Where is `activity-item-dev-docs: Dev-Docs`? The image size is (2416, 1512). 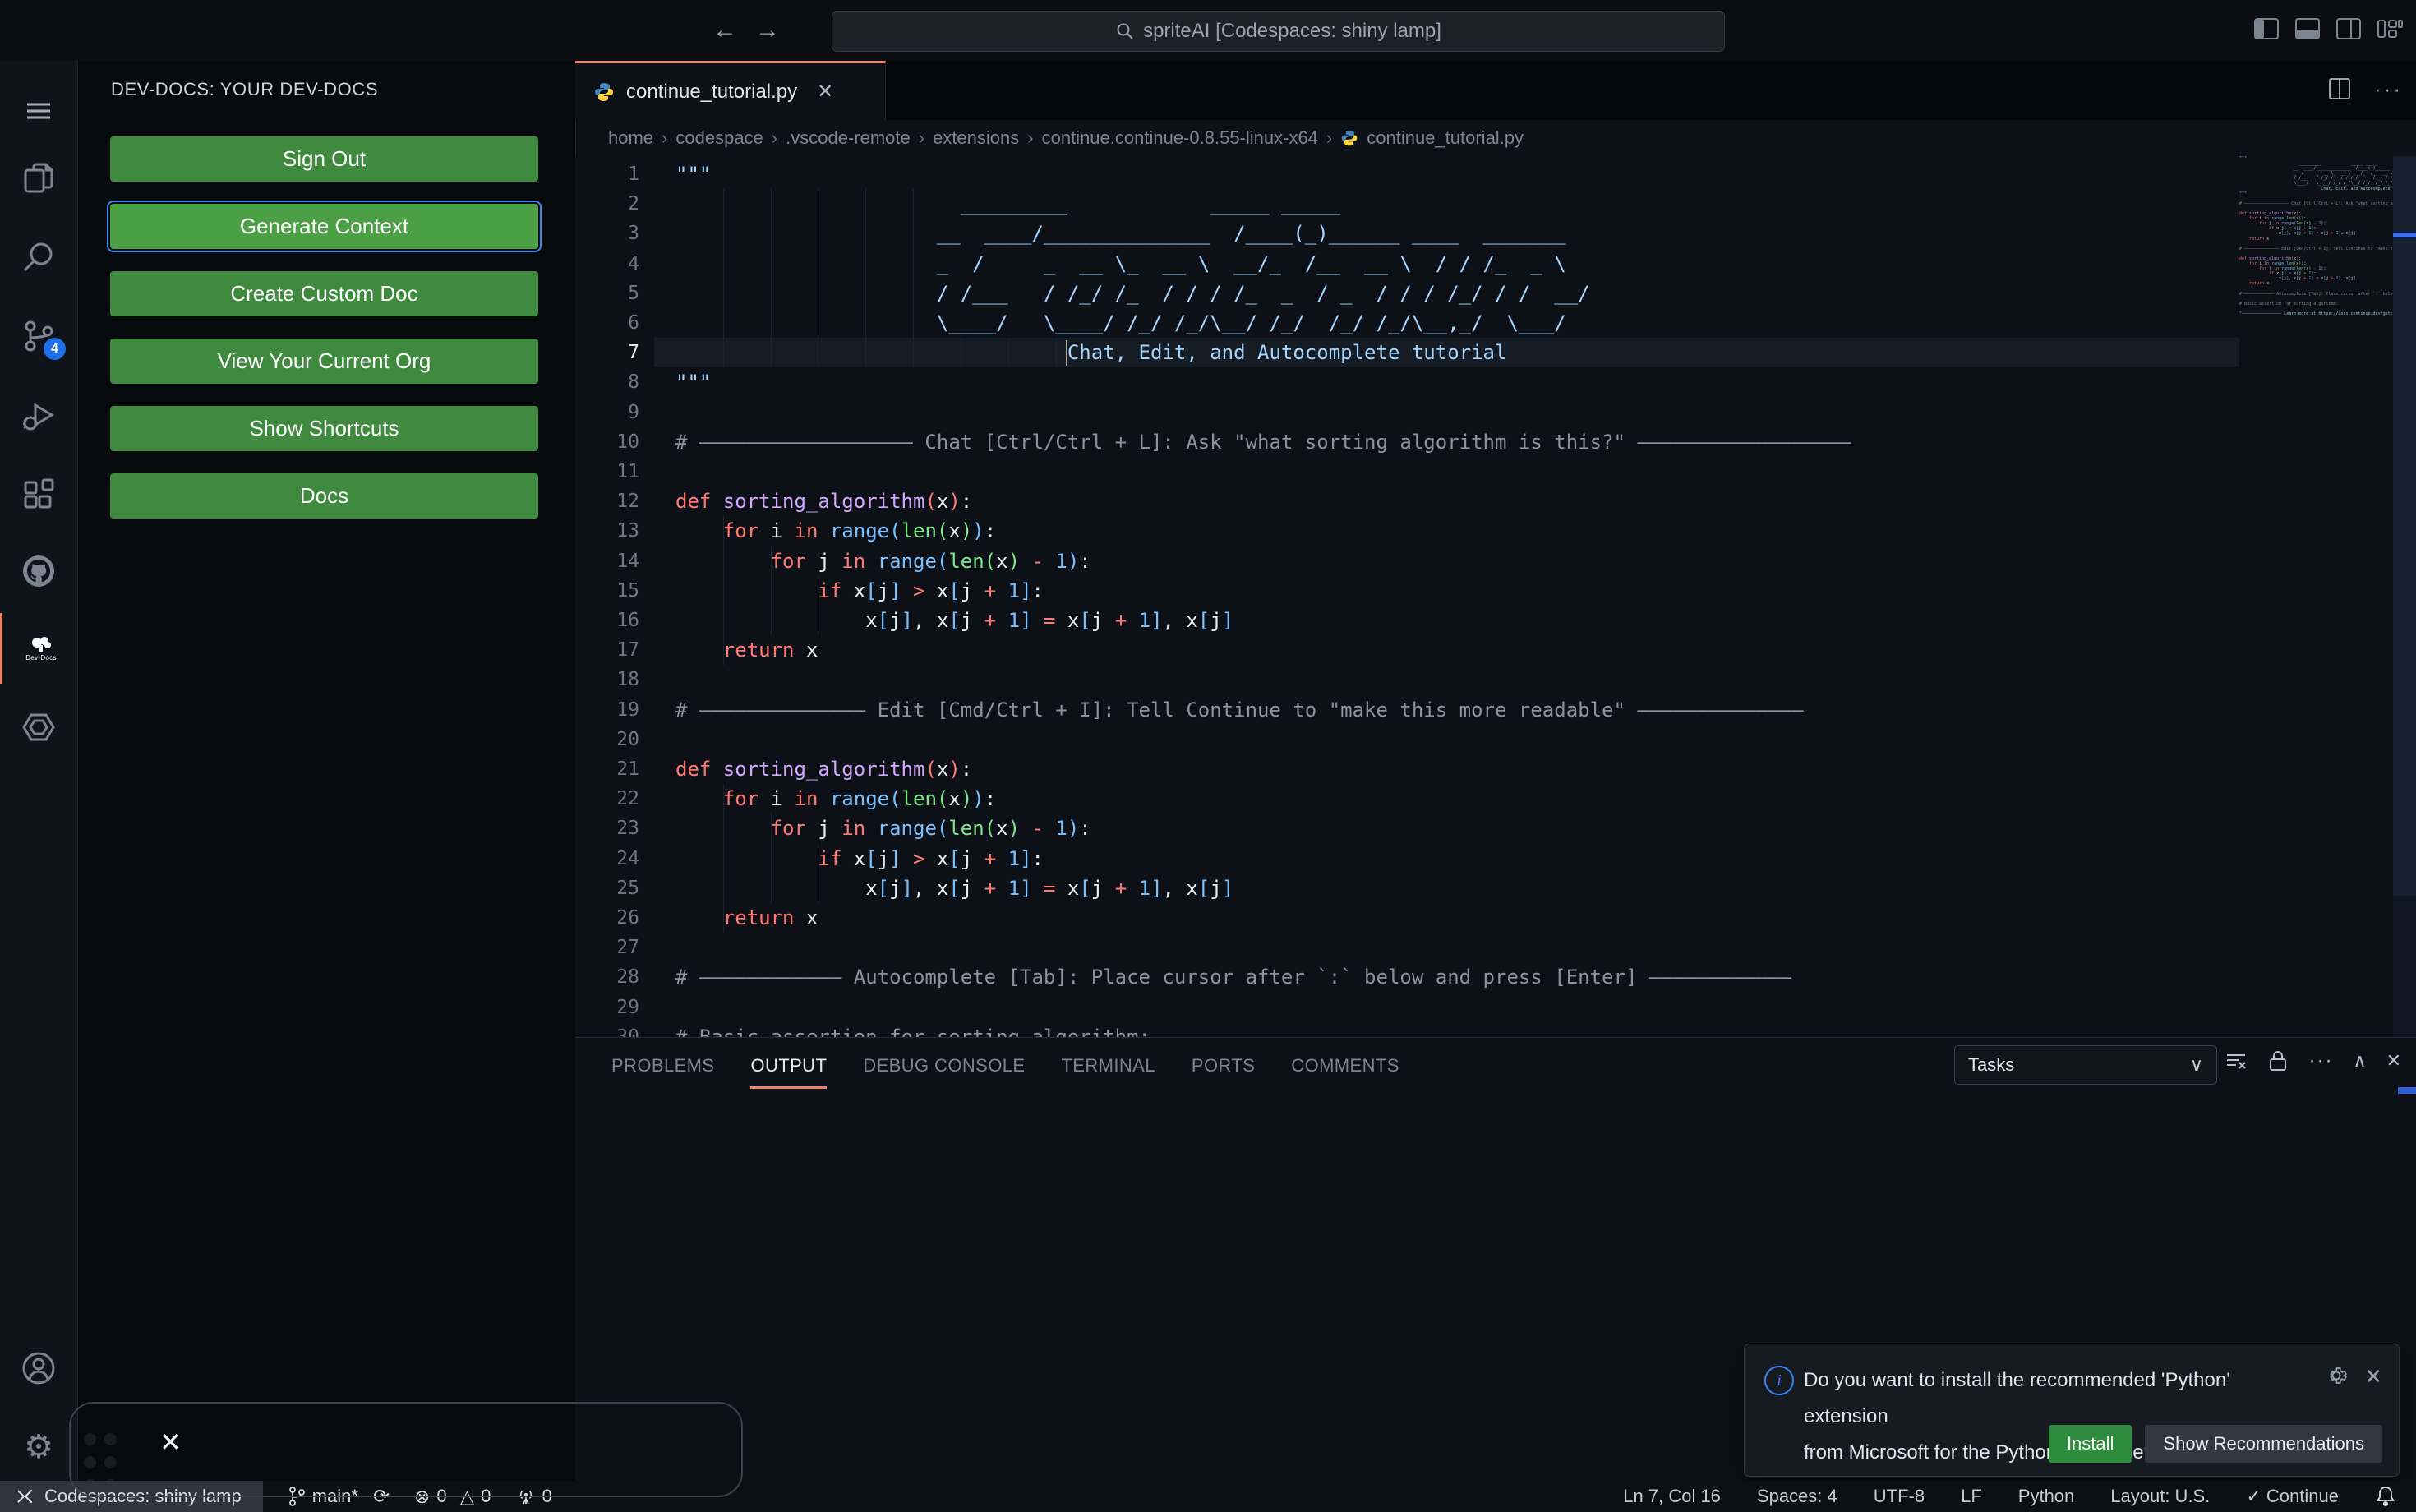
activity-item-dev-docs: Dev-Docs is located at coordinates (40, 648).